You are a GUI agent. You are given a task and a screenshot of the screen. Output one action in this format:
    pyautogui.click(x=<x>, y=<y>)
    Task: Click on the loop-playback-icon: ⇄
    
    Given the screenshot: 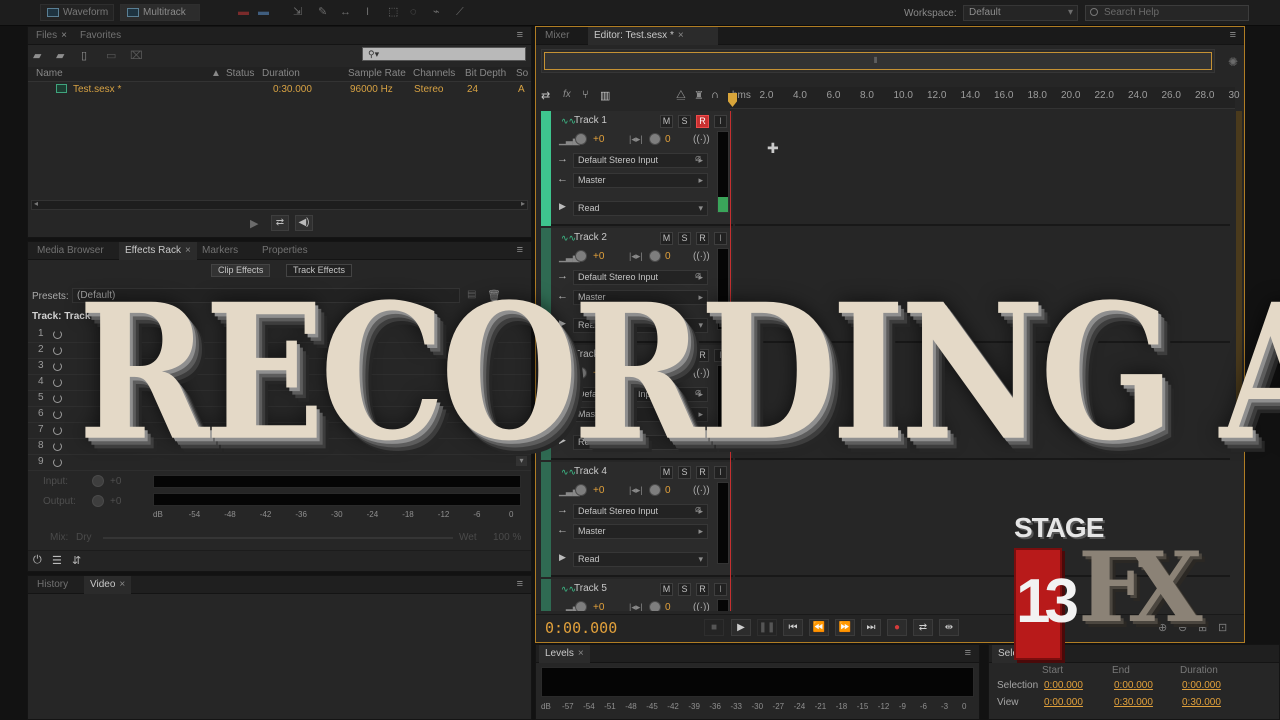 What is the action you would take?
    pyautogui.click(x=923, y=627)
    